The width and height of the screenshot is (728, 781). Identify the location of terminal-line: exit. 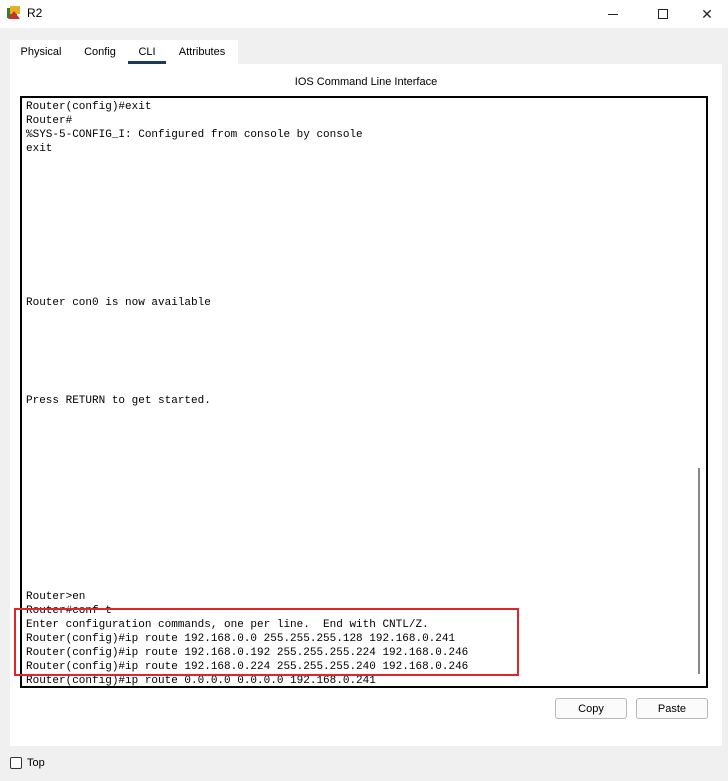
(39, 149).